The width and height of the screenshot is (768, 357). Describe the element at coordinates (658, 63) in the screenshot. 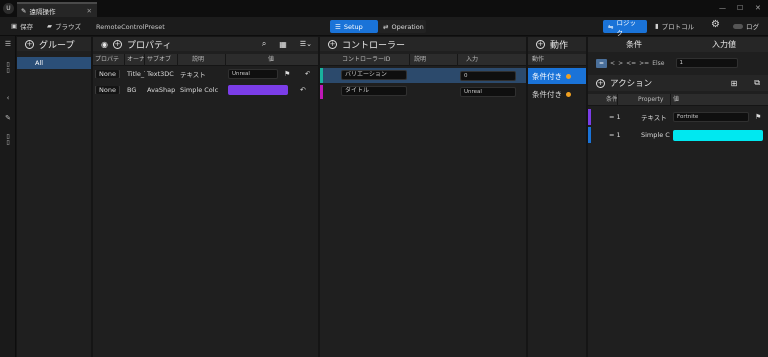

I see `op-else: Else` at that location.